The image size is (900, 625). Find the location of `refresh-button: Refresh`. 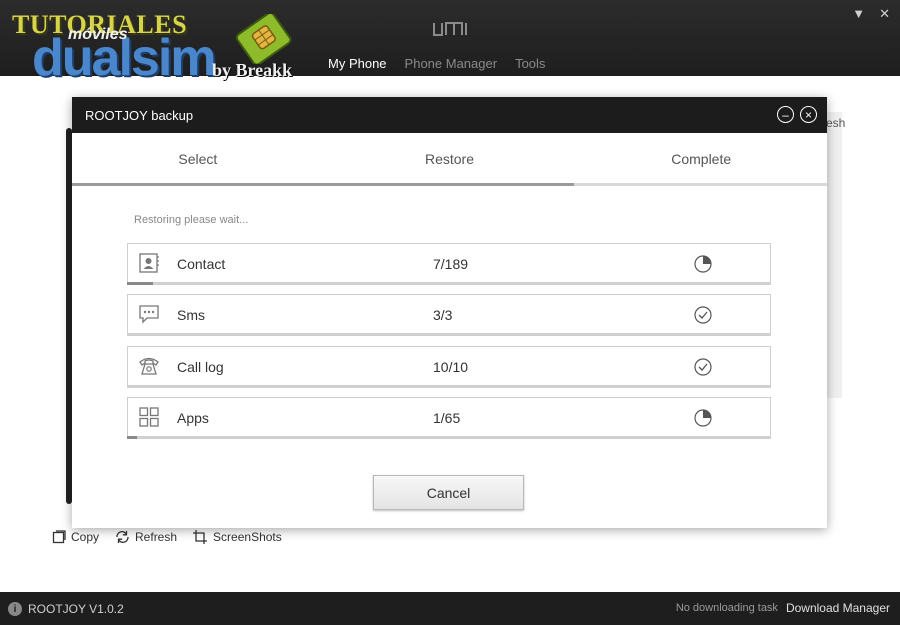

refresh-button: Refresh is located at coordinates (146, 537).